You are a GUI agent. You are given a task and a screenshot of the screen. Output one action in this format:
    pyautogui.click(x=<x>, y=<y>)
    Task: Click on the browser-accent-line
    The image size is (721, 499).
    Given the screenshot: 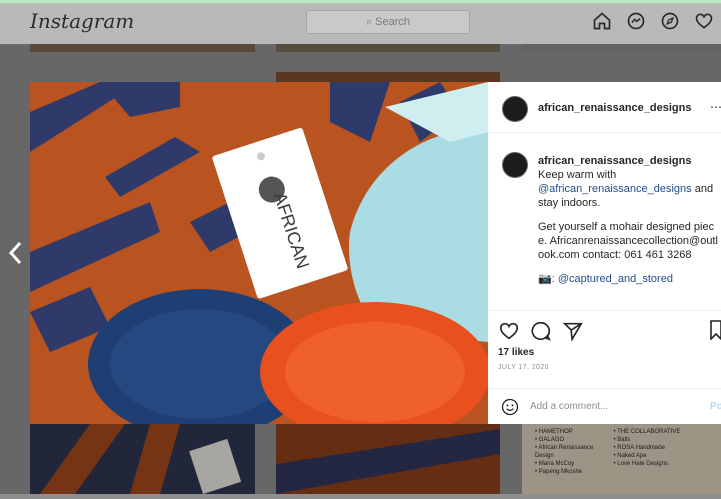 What is the action you would take?
    pyautogui.click(x=360, y=1)
    